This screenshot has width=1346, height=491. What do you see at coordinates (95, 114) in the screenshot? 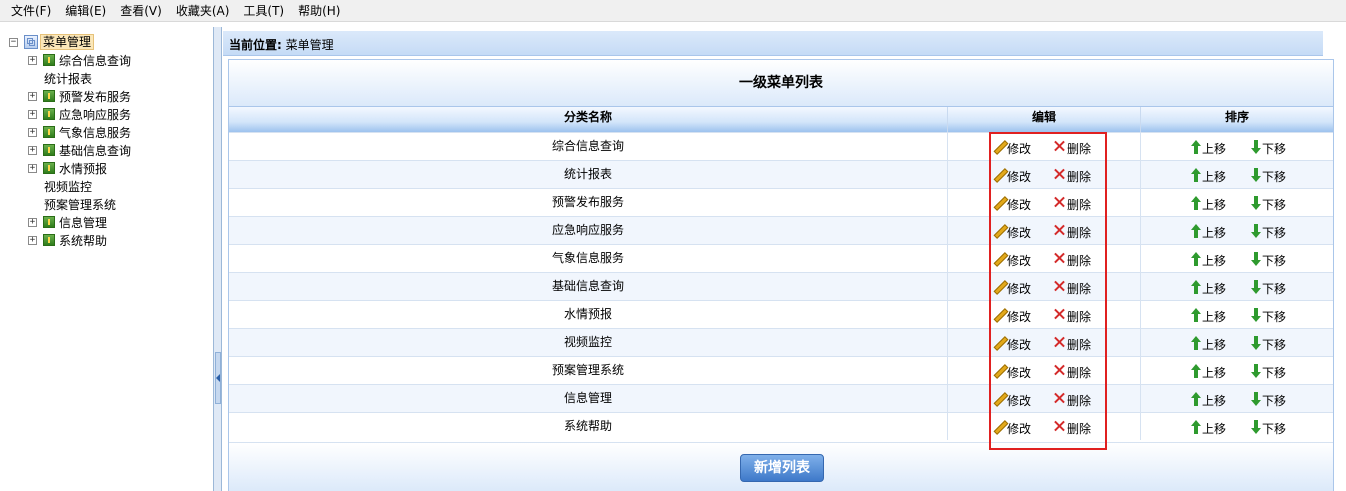
I see `tree-item-label: 应急响应服务` at bounding box center [95, 114].